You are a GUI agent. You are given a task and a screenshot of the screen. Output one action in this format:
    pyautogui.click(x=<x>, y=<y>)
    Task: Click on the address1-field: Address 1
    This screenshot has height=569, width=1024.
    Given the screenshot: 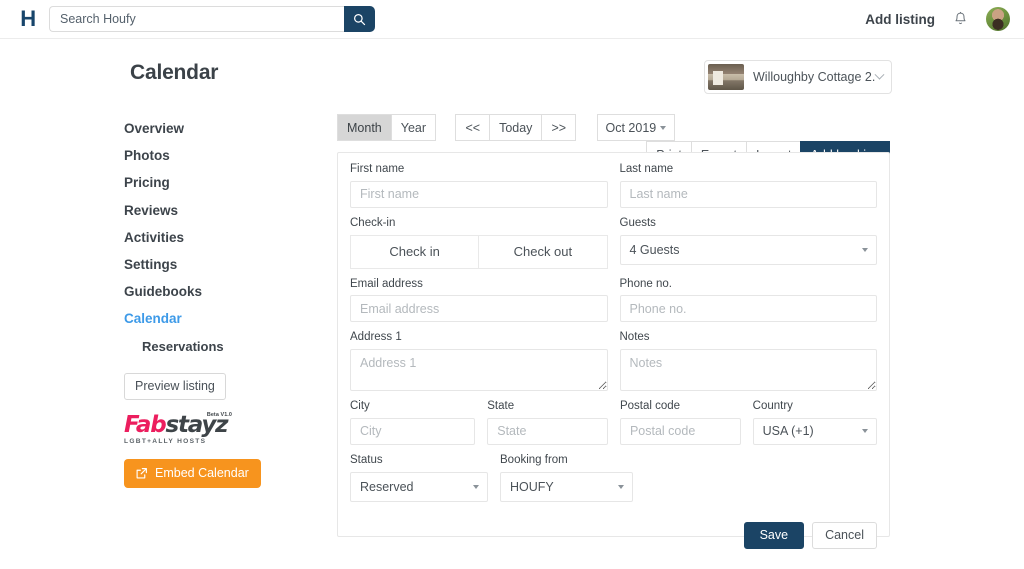 What is the action you would take?
    pyautogui.click(x=479, y=361)
    